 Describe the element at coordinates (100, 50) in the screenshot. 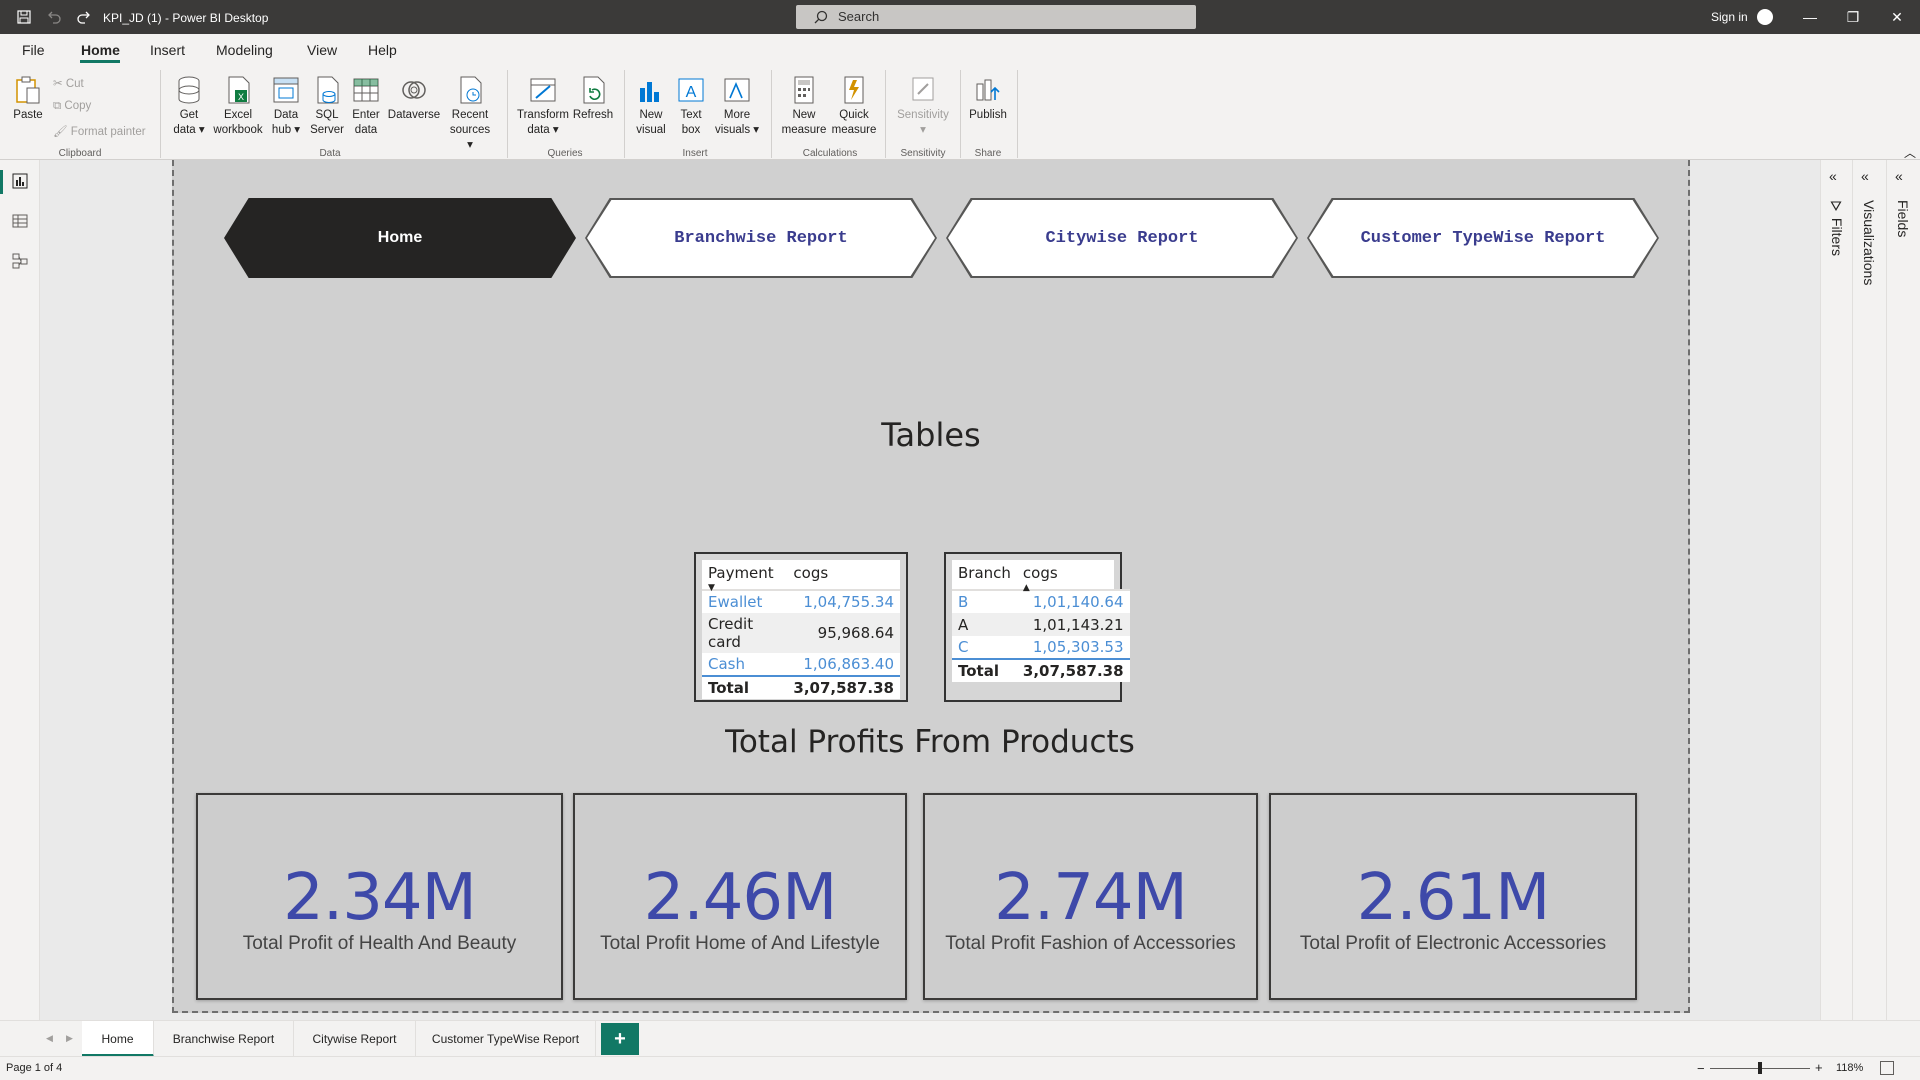

I see `menu-home: Home` at that location.